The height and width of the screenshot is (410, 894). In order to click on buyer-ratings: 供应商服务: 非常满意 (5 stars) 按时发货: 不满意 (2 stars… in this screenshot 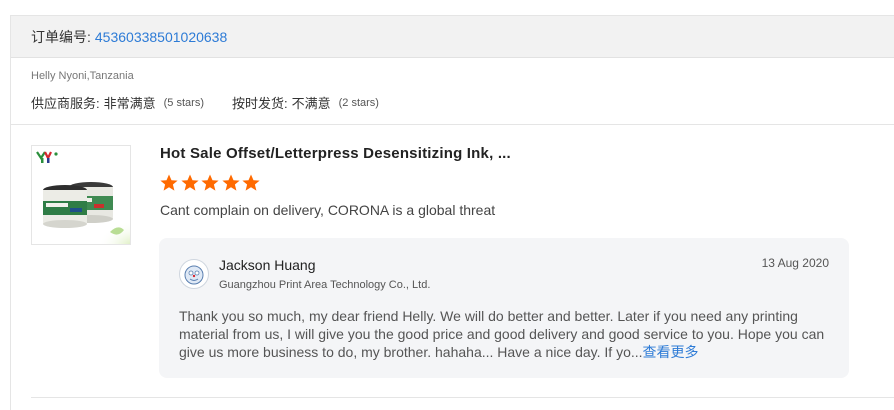, I will do `click(219, 102)`.